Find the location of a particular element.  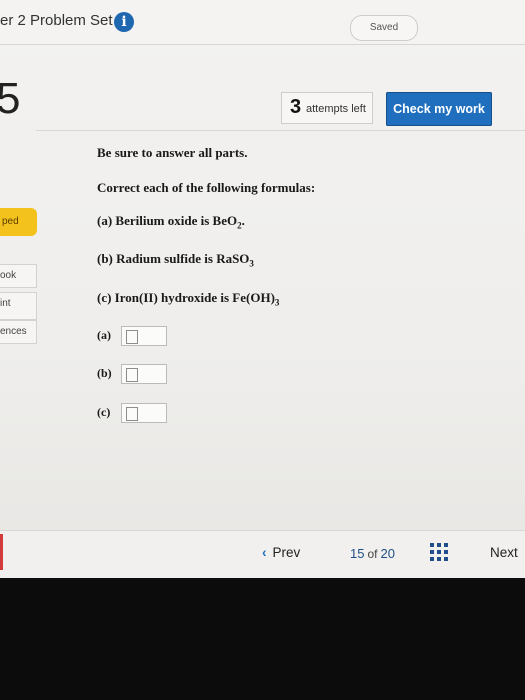

prev-label: Prev is located at coordinates (286, 552).